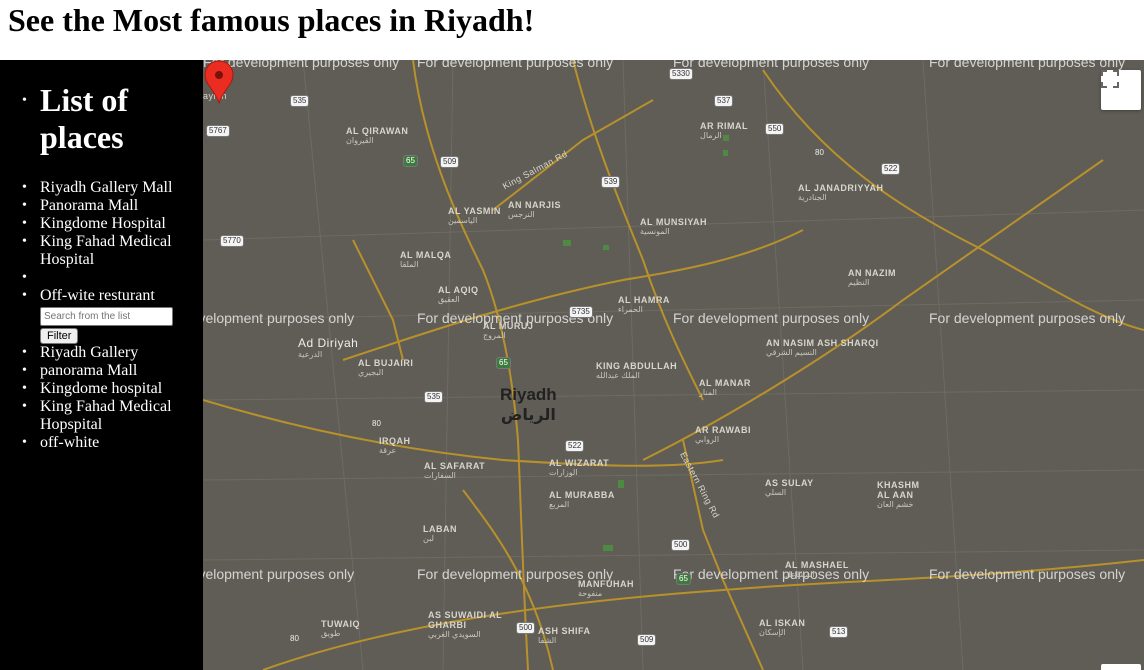  I want to click on district-label: AL JANADRIYYAH الجنادرية, so click(841, 192).